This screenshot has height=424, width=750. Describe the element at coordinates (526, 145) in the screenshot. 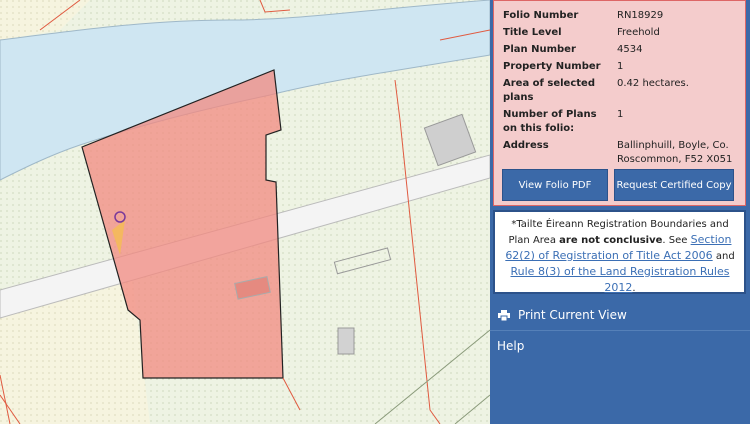

I see `info-key: Address` at that location.